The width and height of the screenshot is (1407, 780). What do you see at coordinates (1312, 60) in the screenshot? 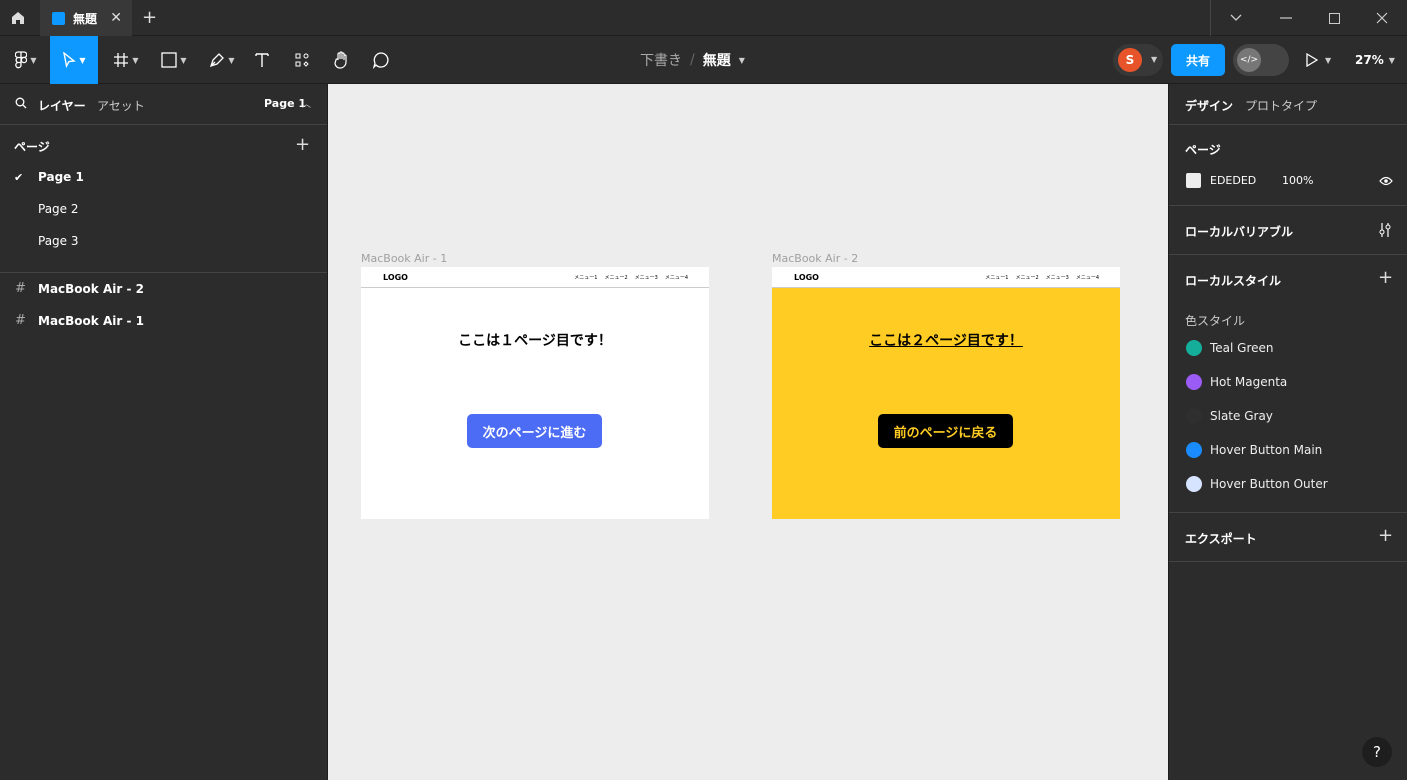
I see `play-icon` at bounding box center [1312, 60].